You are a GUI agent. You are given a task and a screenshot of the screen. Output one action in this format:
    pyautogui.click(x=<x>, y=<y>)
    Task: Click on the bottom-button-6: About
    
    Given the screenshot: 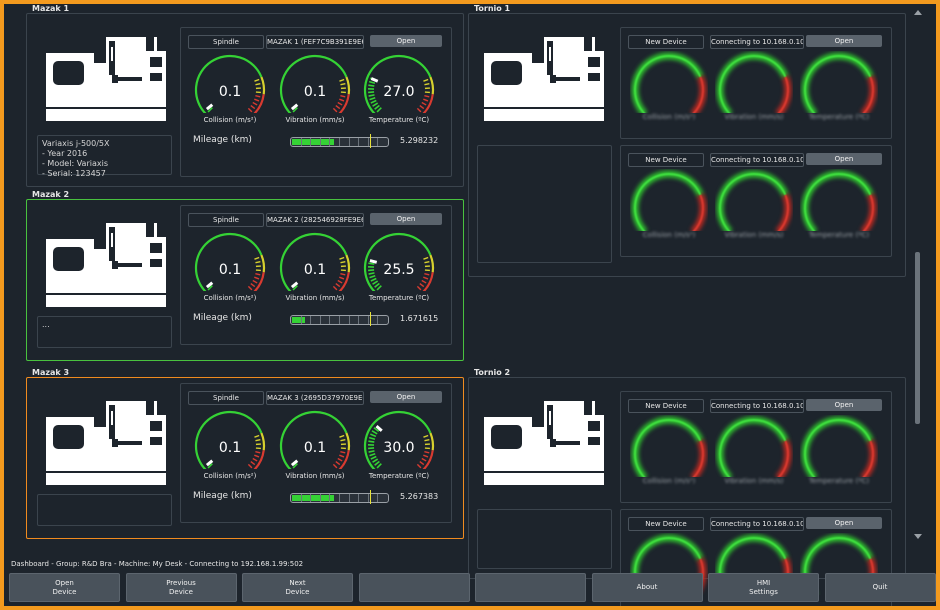 What is the action you would take?
    pyautogui.click(x=647, y=587)
    